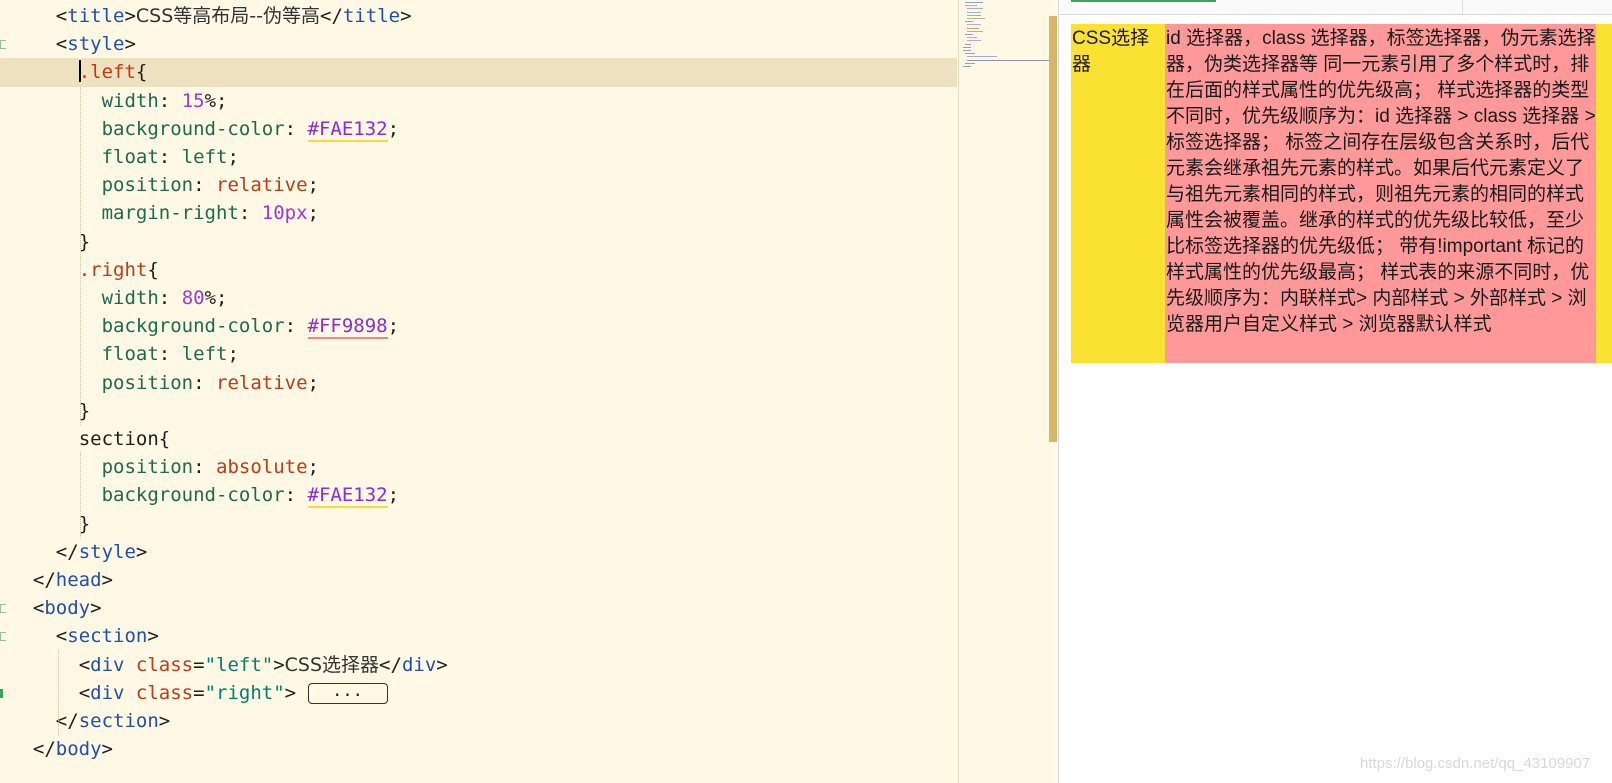  Describe the element at coordinates (193, 100) in the screenshot. I see `code-token: 15` at that location.